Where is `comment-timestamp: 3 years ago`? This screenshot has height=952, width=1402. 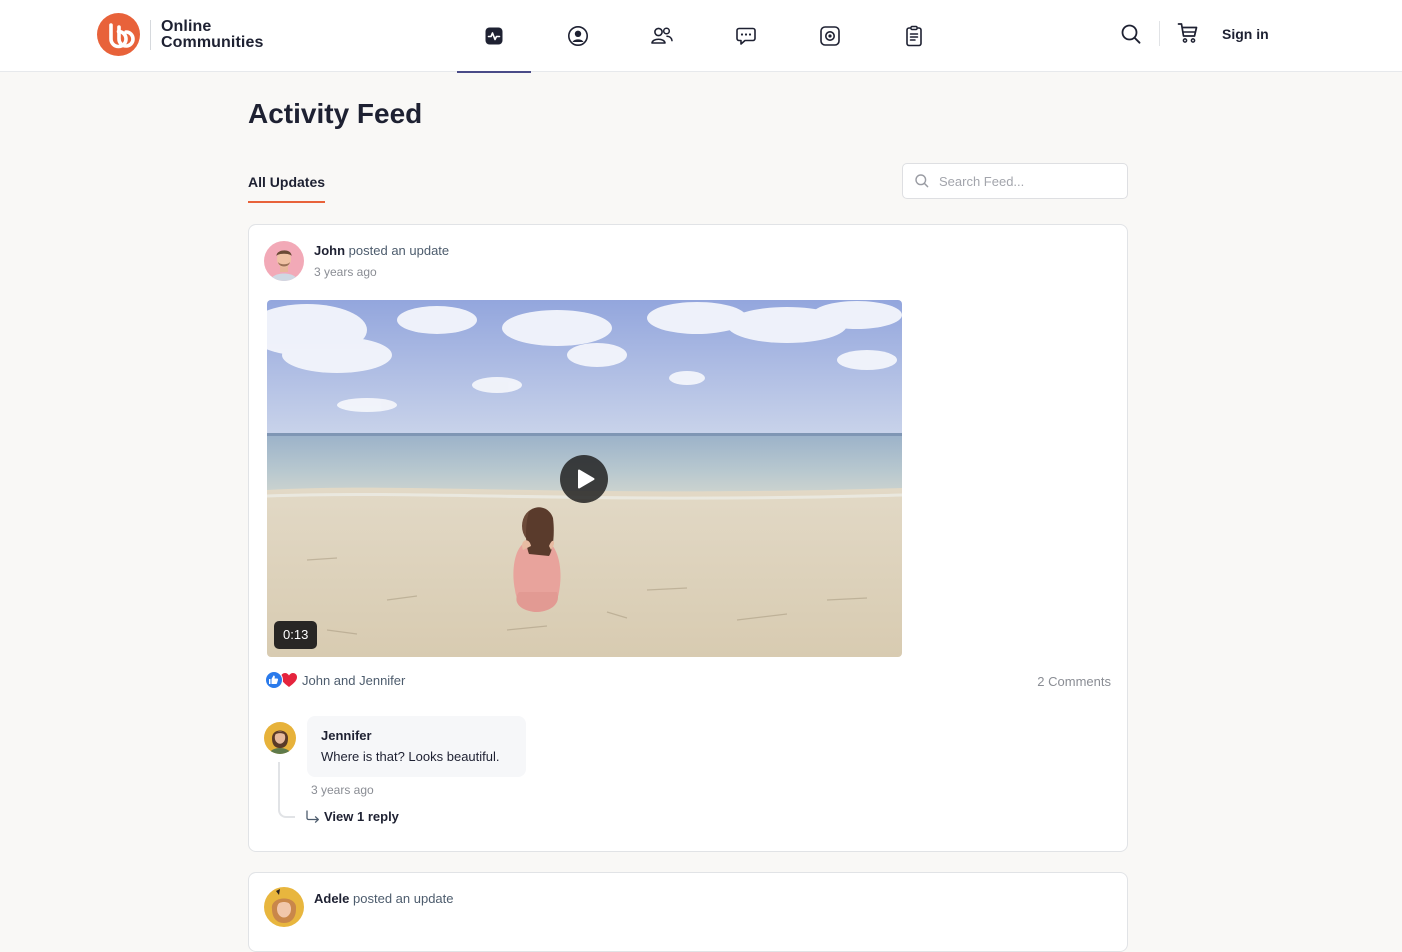
comment-timestamp: 3 years ago is located at coordinates (342, 790).